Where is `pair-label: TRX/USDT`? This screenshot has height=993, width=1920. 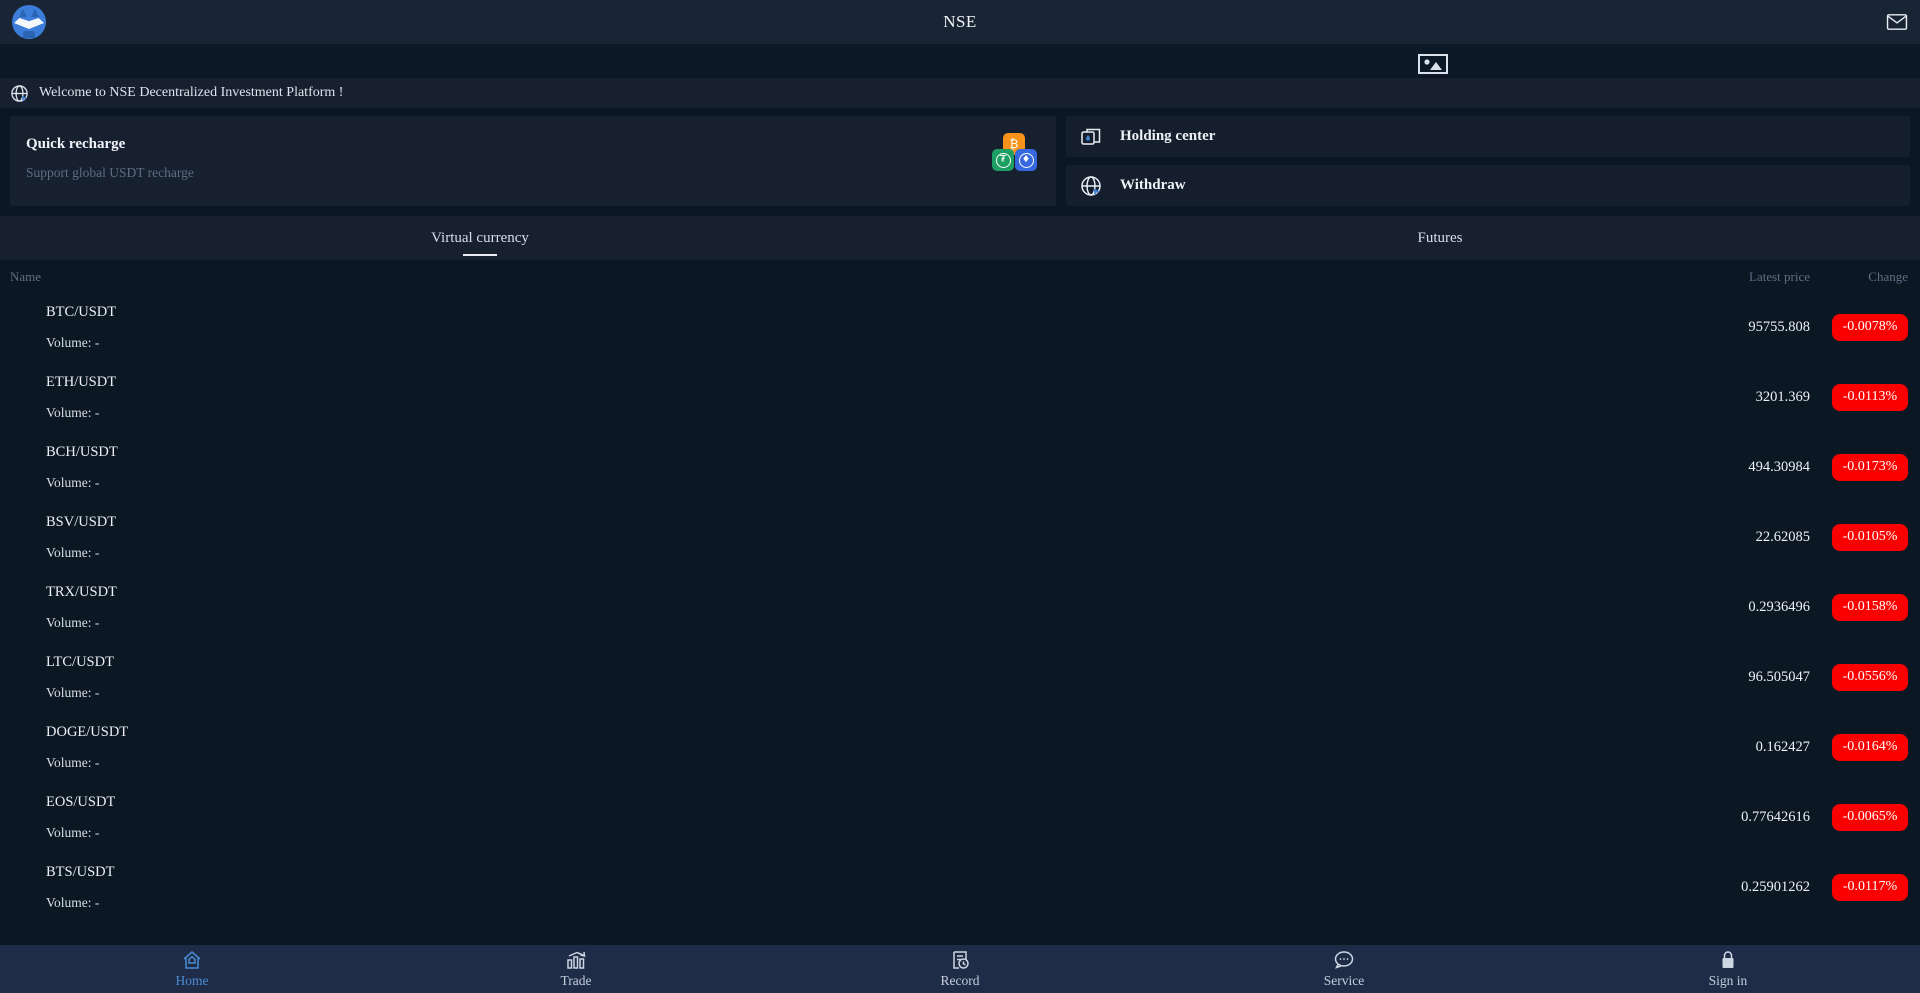
pair-label: TRX/USDT is located at coordinates (81, 591).